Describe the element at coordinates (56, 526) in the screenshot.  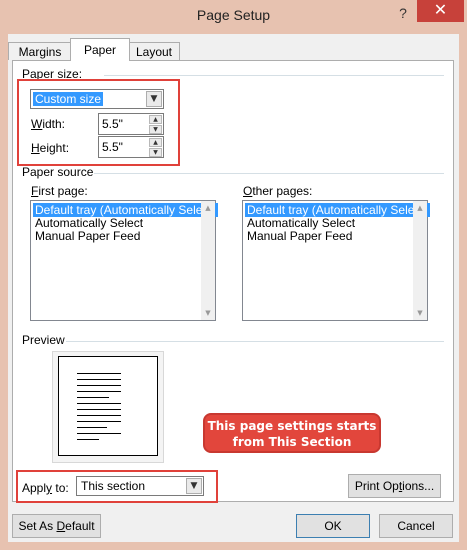
I see `set-as-default-button: Set As Default` at that location.